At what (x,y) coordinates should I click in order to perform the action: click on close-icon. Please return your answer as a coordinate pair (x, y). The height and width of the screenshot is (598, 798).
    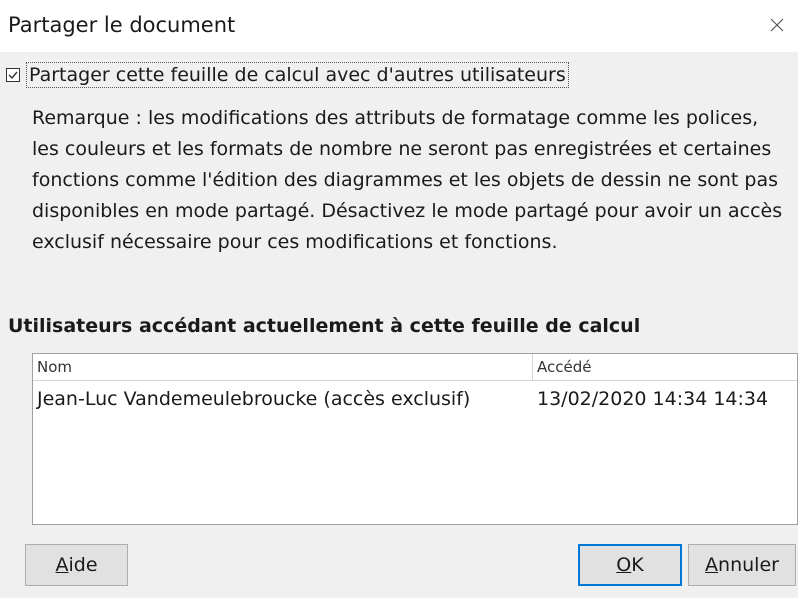
    Looking at the image, I should click on (777, 25).